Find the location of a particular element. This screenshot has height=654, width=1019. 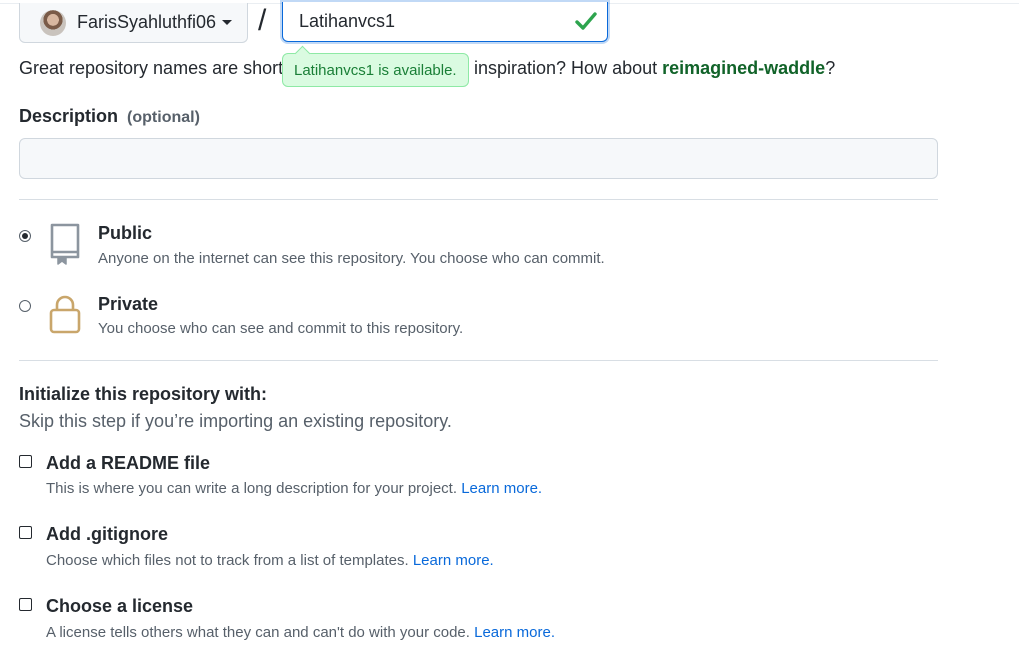

owner-name: FarisSyahluthfi06 is located at coordinates (147, 22).